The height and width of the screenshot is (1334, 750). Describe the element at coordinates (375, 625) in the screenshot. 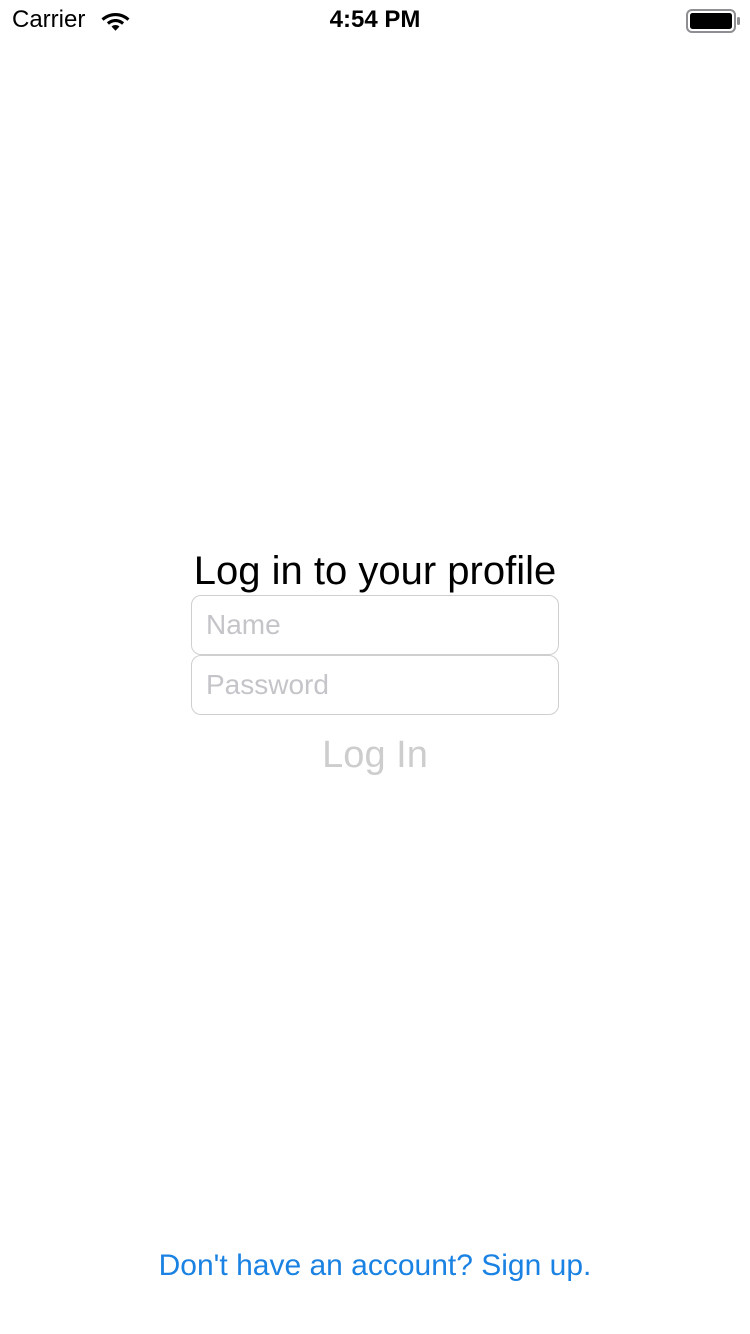

I see `name-field` at that location.